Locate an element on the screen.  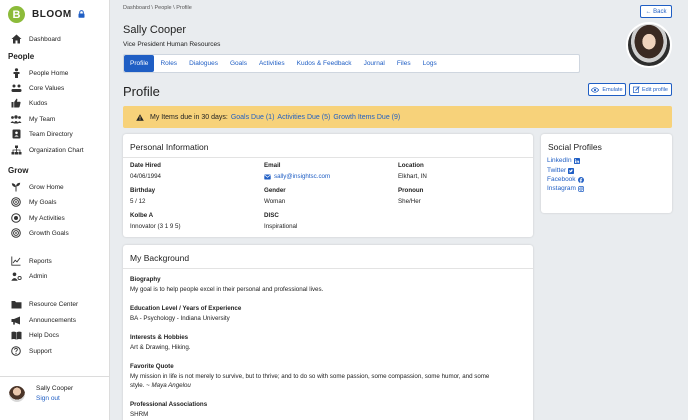
edit-profile-button: Edit profile is located at coordinates (650, 89).